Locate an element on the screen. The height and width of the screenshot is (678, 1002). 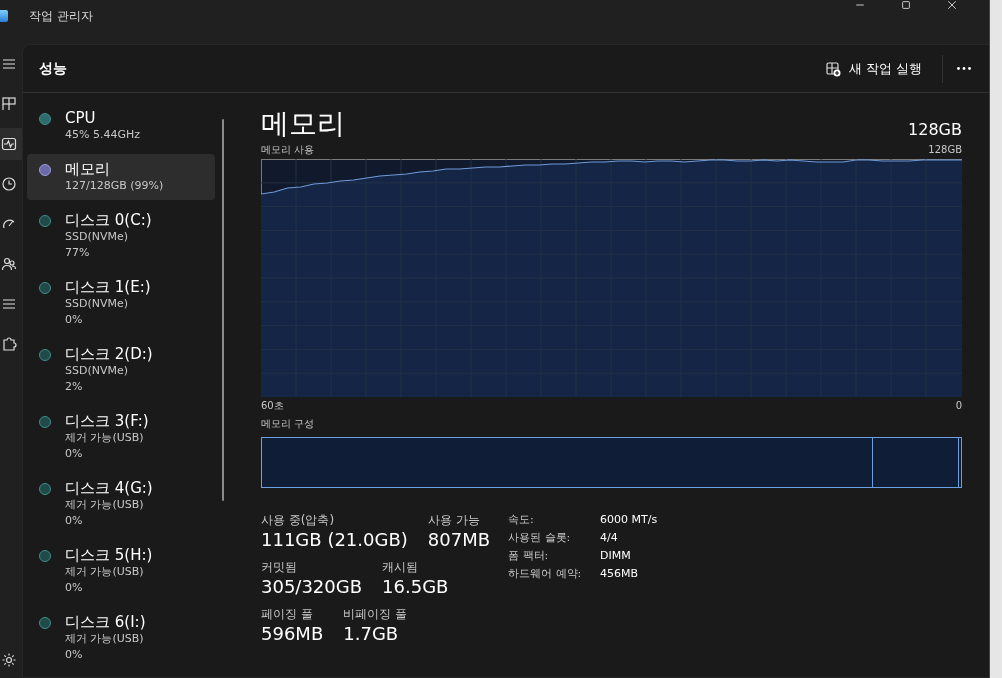
spec-label: 사용된 슬롯: is located at coordinates (540, 538).